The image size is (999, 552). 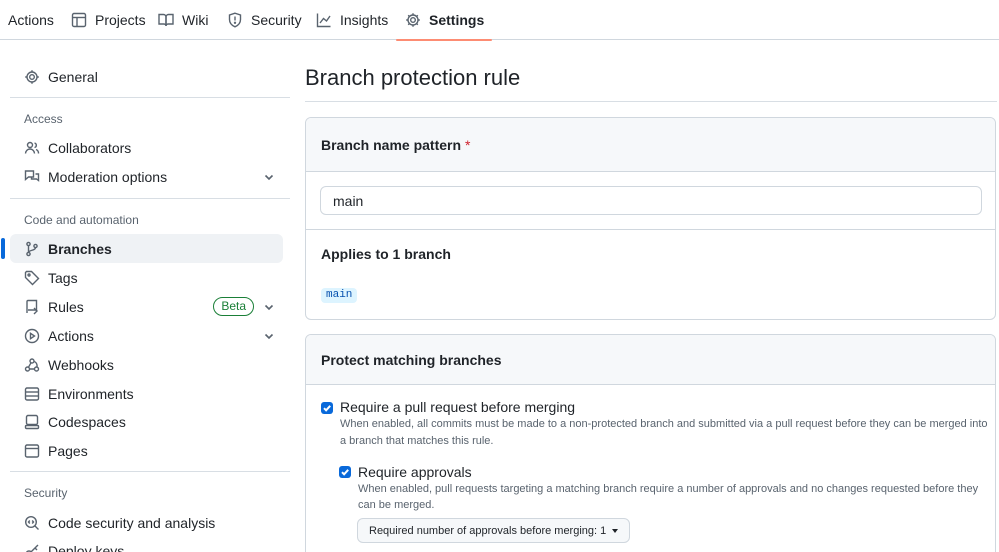 I want to click on tab-settings: Settings, so click(x=444, y=20).